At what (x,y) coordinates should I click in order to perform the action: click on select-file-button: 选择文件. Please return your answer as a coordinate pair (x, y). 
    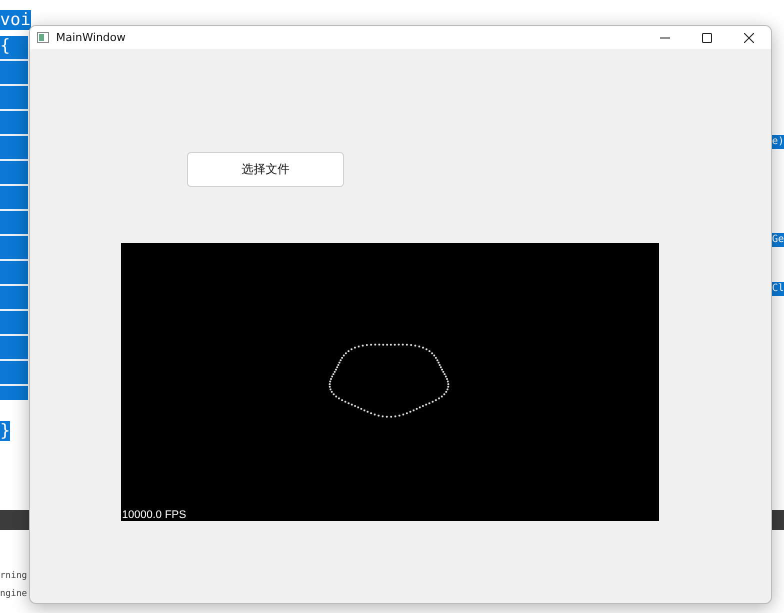
    Looking at the image, I should click on (265, 169).